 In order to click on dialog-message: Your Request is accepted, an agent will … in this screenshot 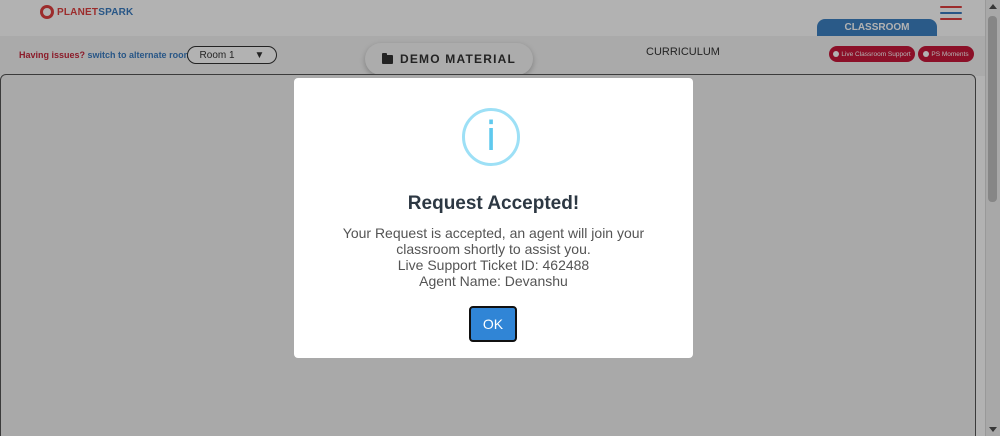, I will do `click(493, 257)`.